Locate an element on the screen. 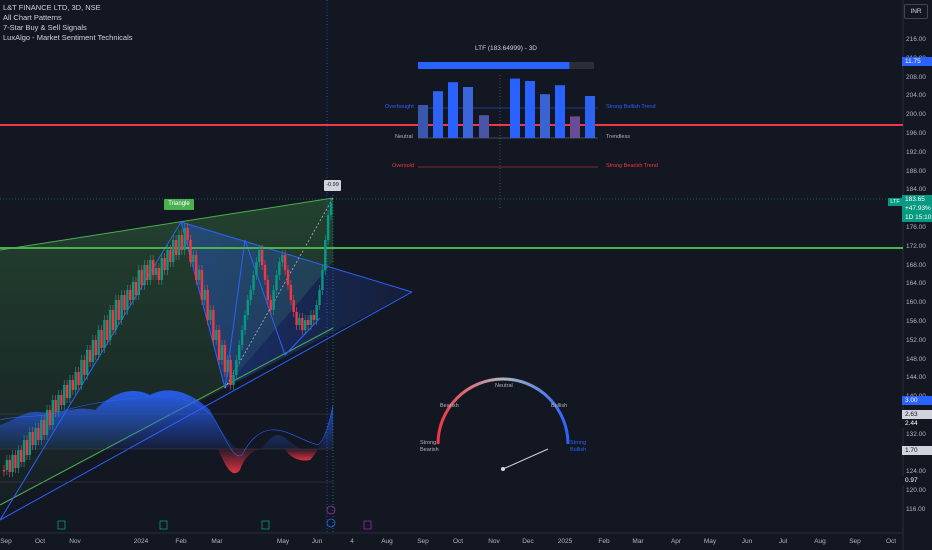  oversold-label: Oversold is located at coordinates (403, 166).